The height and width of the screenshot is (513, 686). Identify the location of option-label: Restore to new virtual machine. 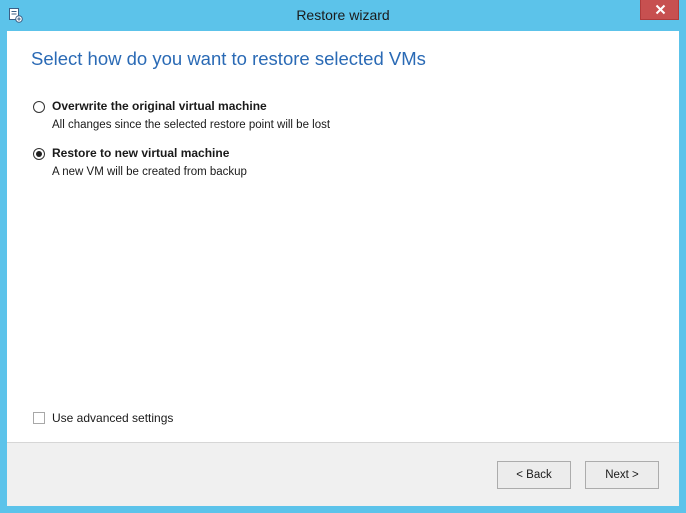
(140, 153).